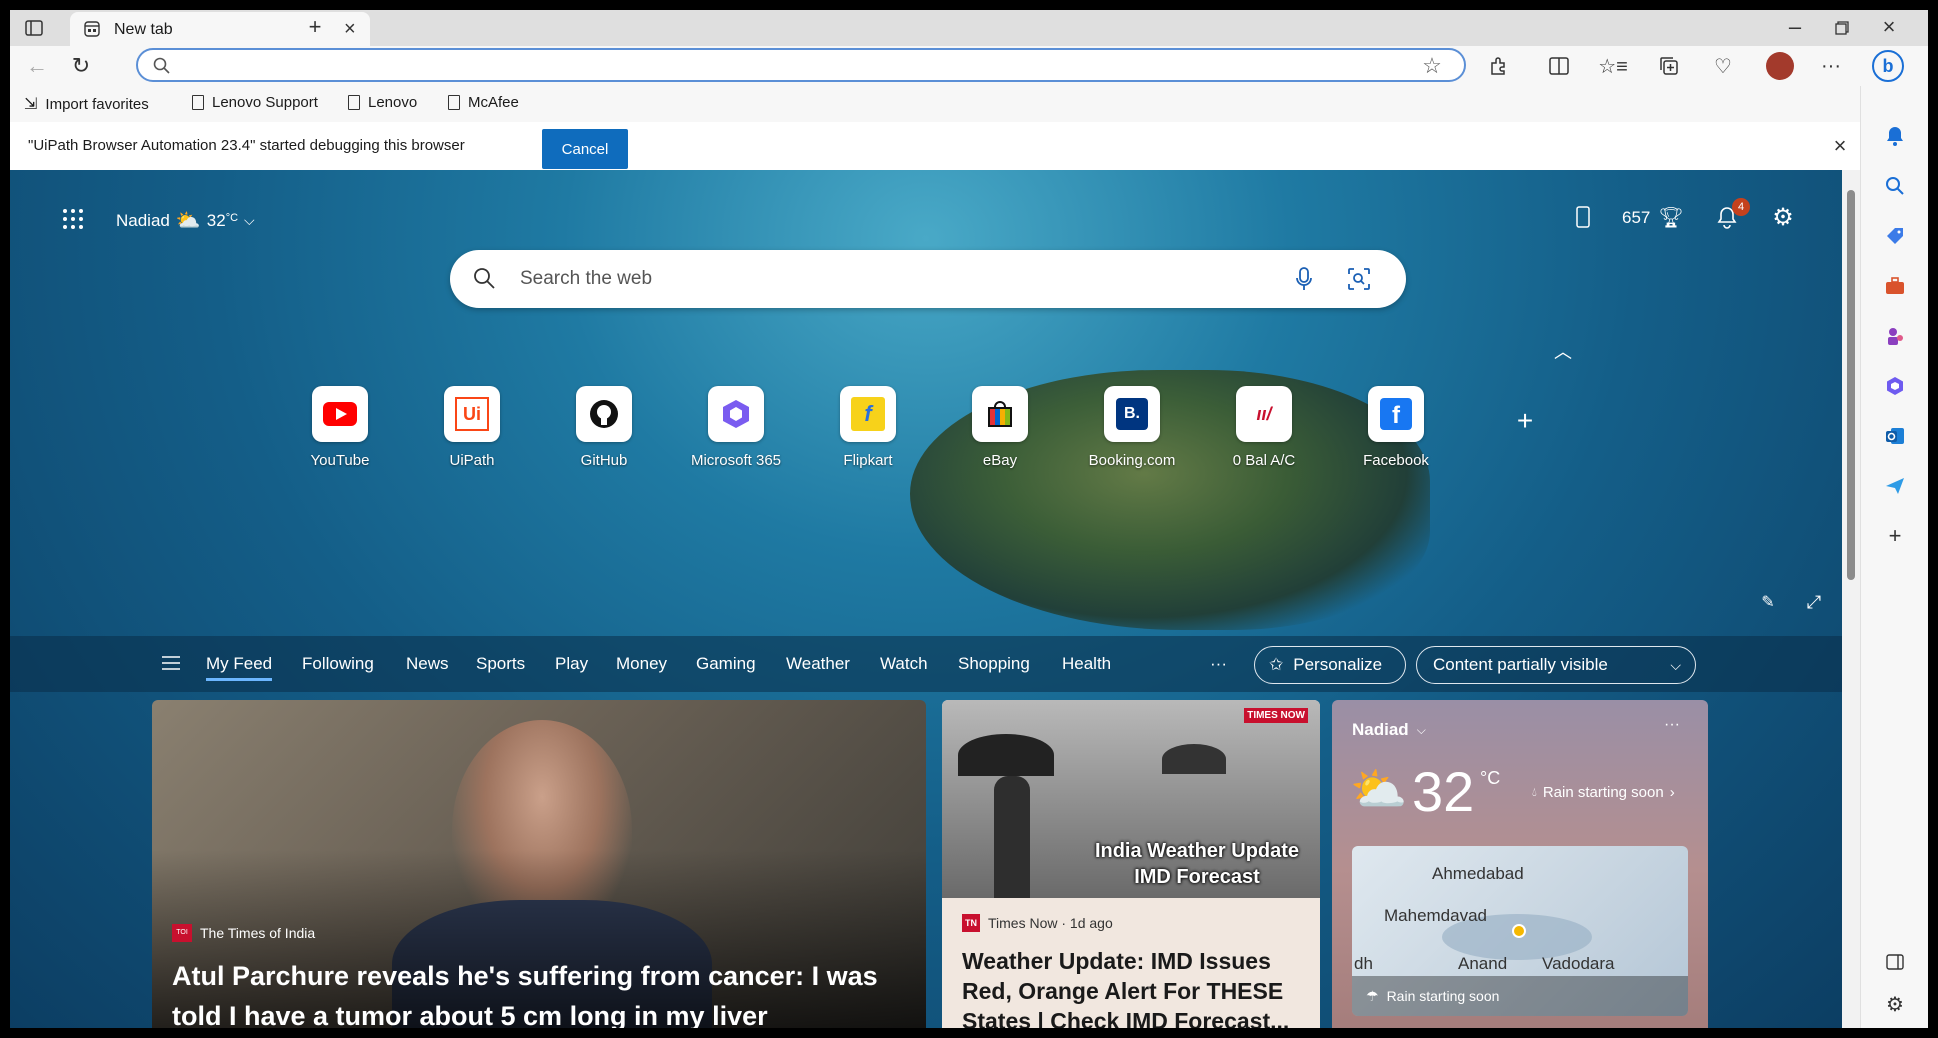 This screenshot has height=1038, width=1938. I want to click on expand-icon: ⤢, so click(1814, 602).